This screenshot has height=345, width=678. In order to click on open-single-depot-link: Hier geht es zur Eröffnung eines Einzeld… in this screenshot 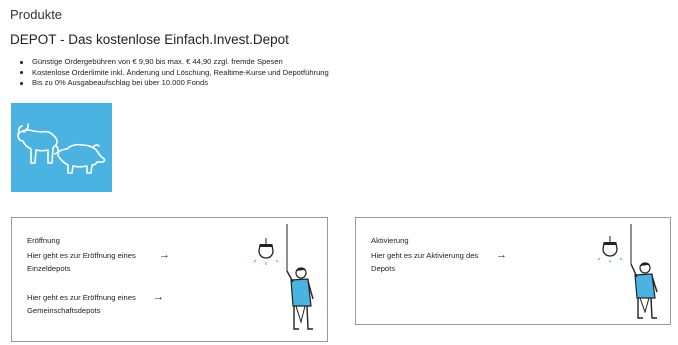, I will do `click(81, 262)`.